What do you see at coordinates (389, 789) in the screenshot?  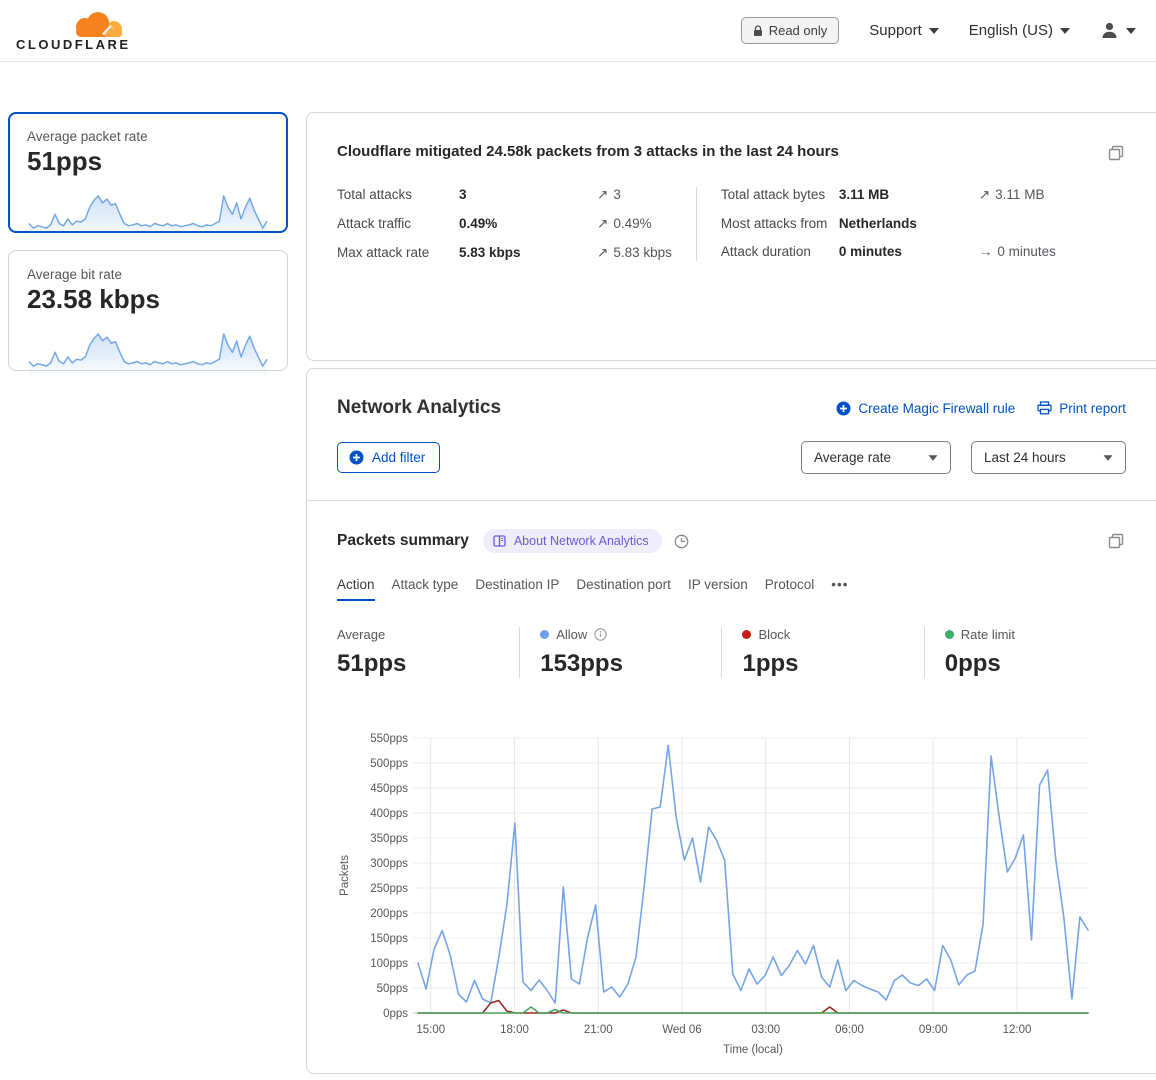 I see `svg-text: 450pps` at bounding box center [389, 789].